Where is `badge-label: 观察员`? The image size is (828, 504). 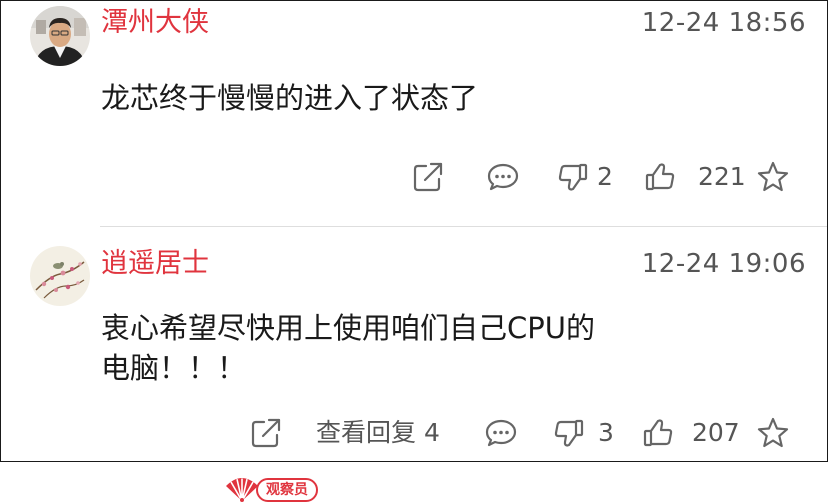 badge-label: 观察员 is located at coordinates (287, 490).